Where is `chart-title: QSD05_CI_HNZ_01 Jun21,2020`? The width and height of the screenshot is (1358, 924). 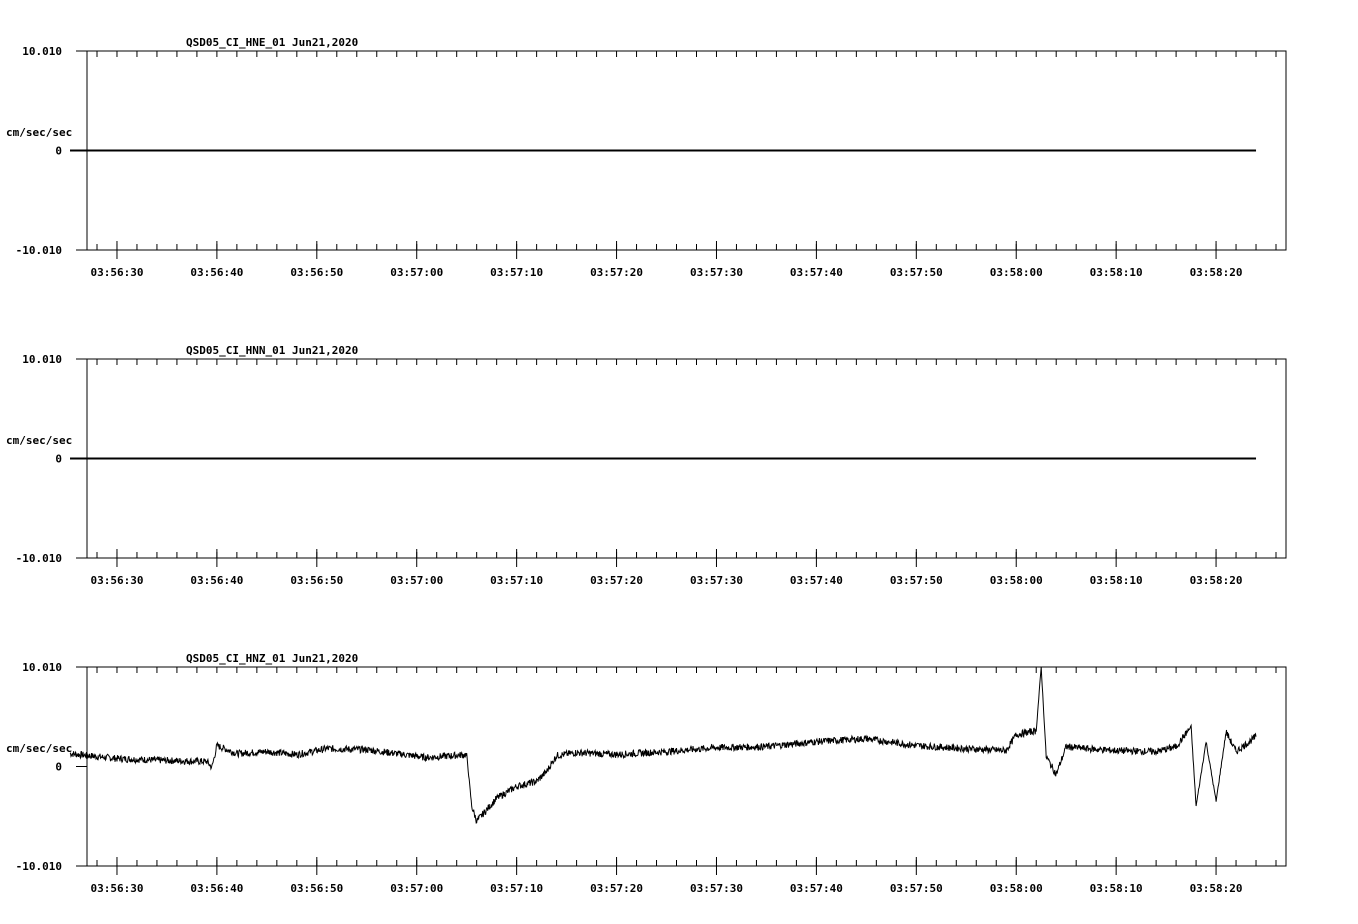
chart-title: QSD05_CI_HNZ_01 Jun21,2020 is located at coordinates (272, 658).